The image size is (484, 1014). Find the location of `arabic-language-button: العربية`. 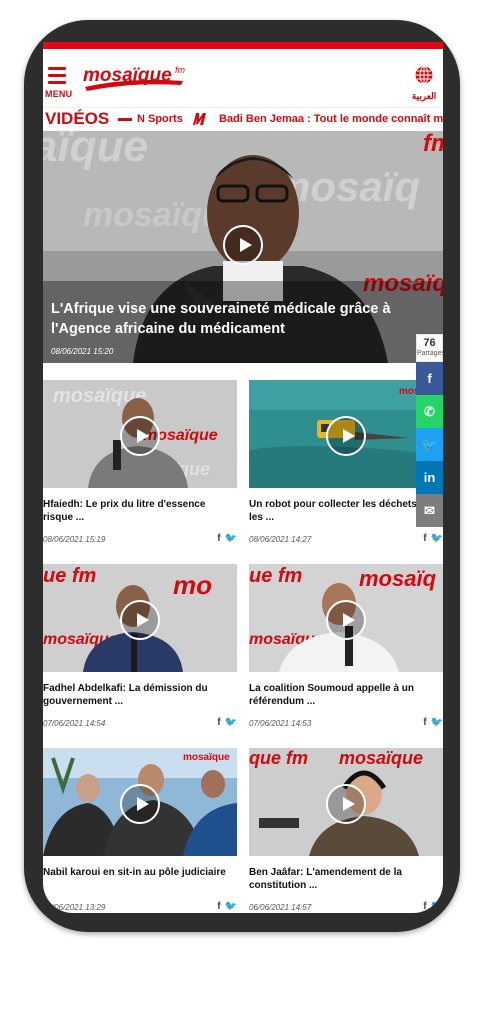

arabic-language-button: العربية is located at coordinates (424, 85).